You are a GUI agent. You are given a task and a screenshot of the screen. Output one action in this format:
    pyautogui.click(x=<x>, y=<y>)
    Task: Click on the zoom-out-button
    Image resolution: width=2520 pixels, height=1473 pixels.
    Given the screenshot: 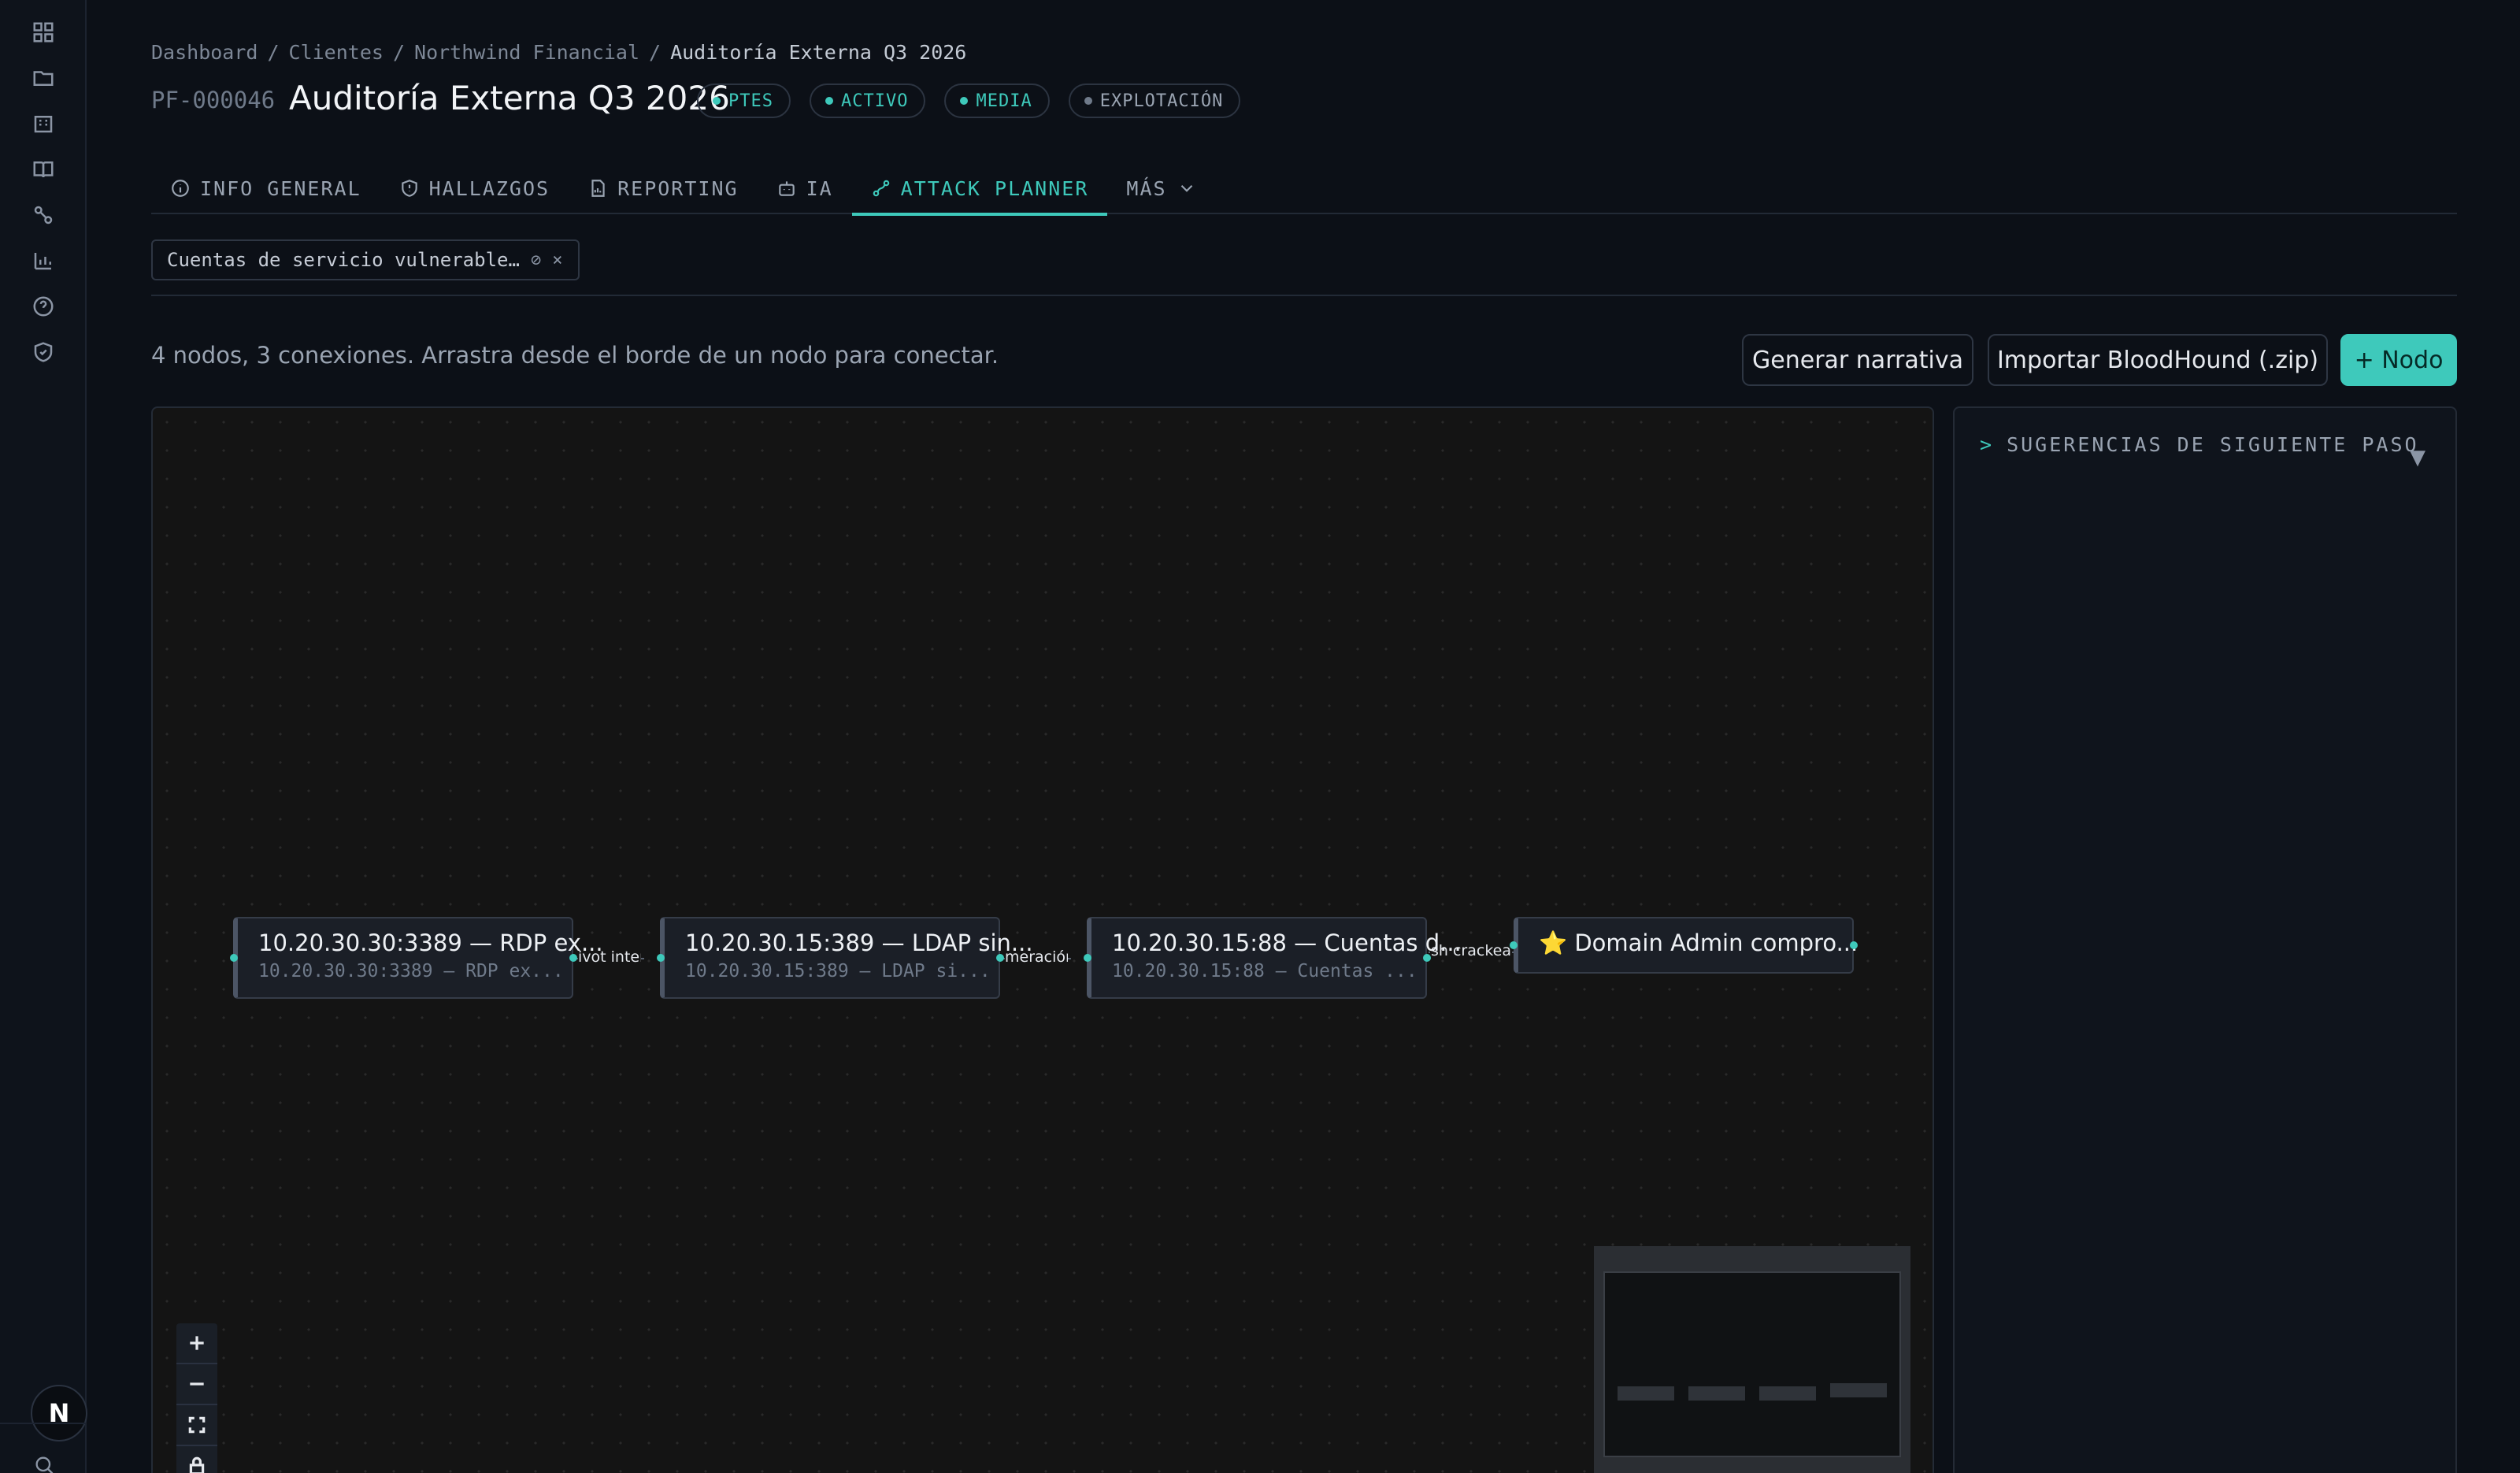 What is the action you would take?
    pyautogui.click(x=196, y=1385)
    